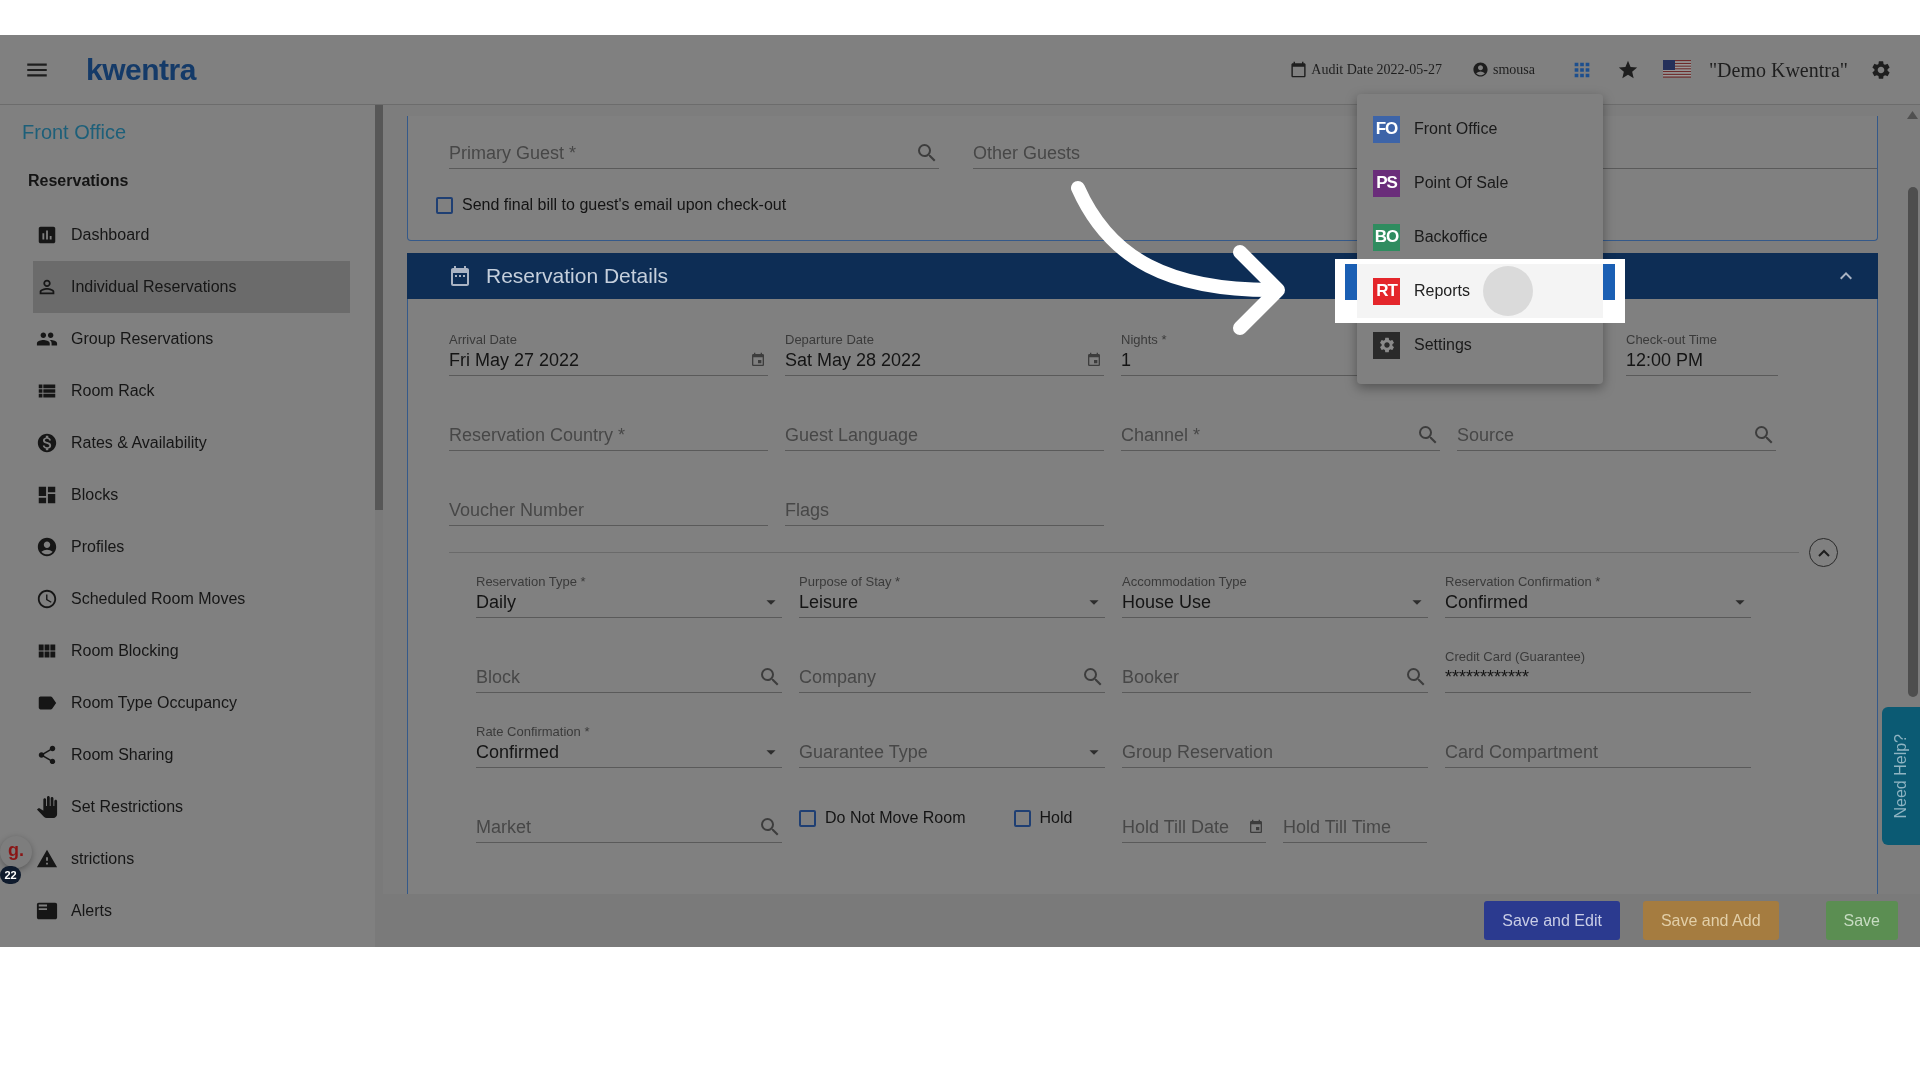  What do you see at coordinates (1480, 237) in the screenshot?
I see `menu-item: BO Backoffice` at bounding box center [1480, 237].